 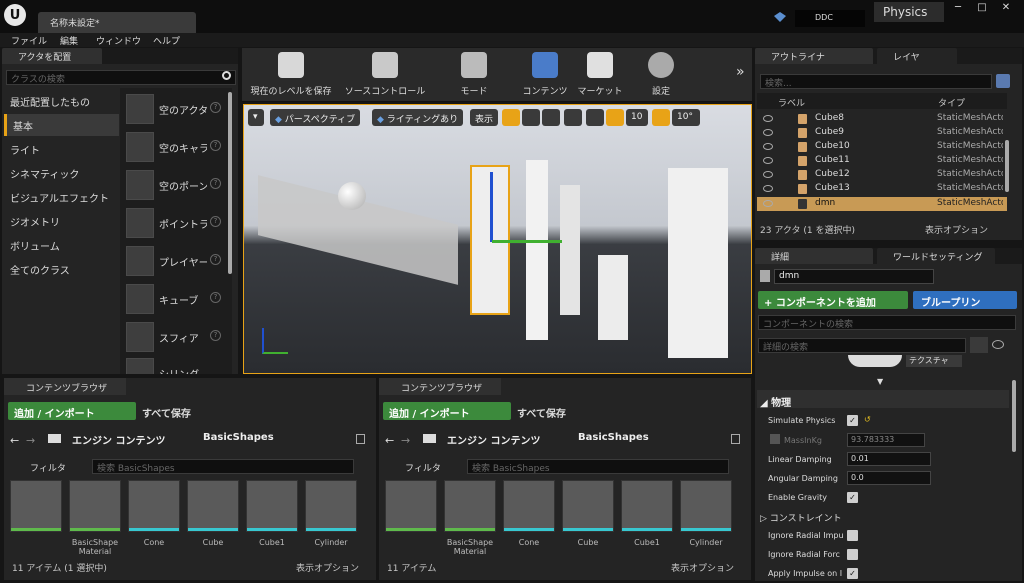 What do you see at coordinates (979, 345) in the screenshot?
I see `property-matrix-icon` at bounding box center [979, 345].